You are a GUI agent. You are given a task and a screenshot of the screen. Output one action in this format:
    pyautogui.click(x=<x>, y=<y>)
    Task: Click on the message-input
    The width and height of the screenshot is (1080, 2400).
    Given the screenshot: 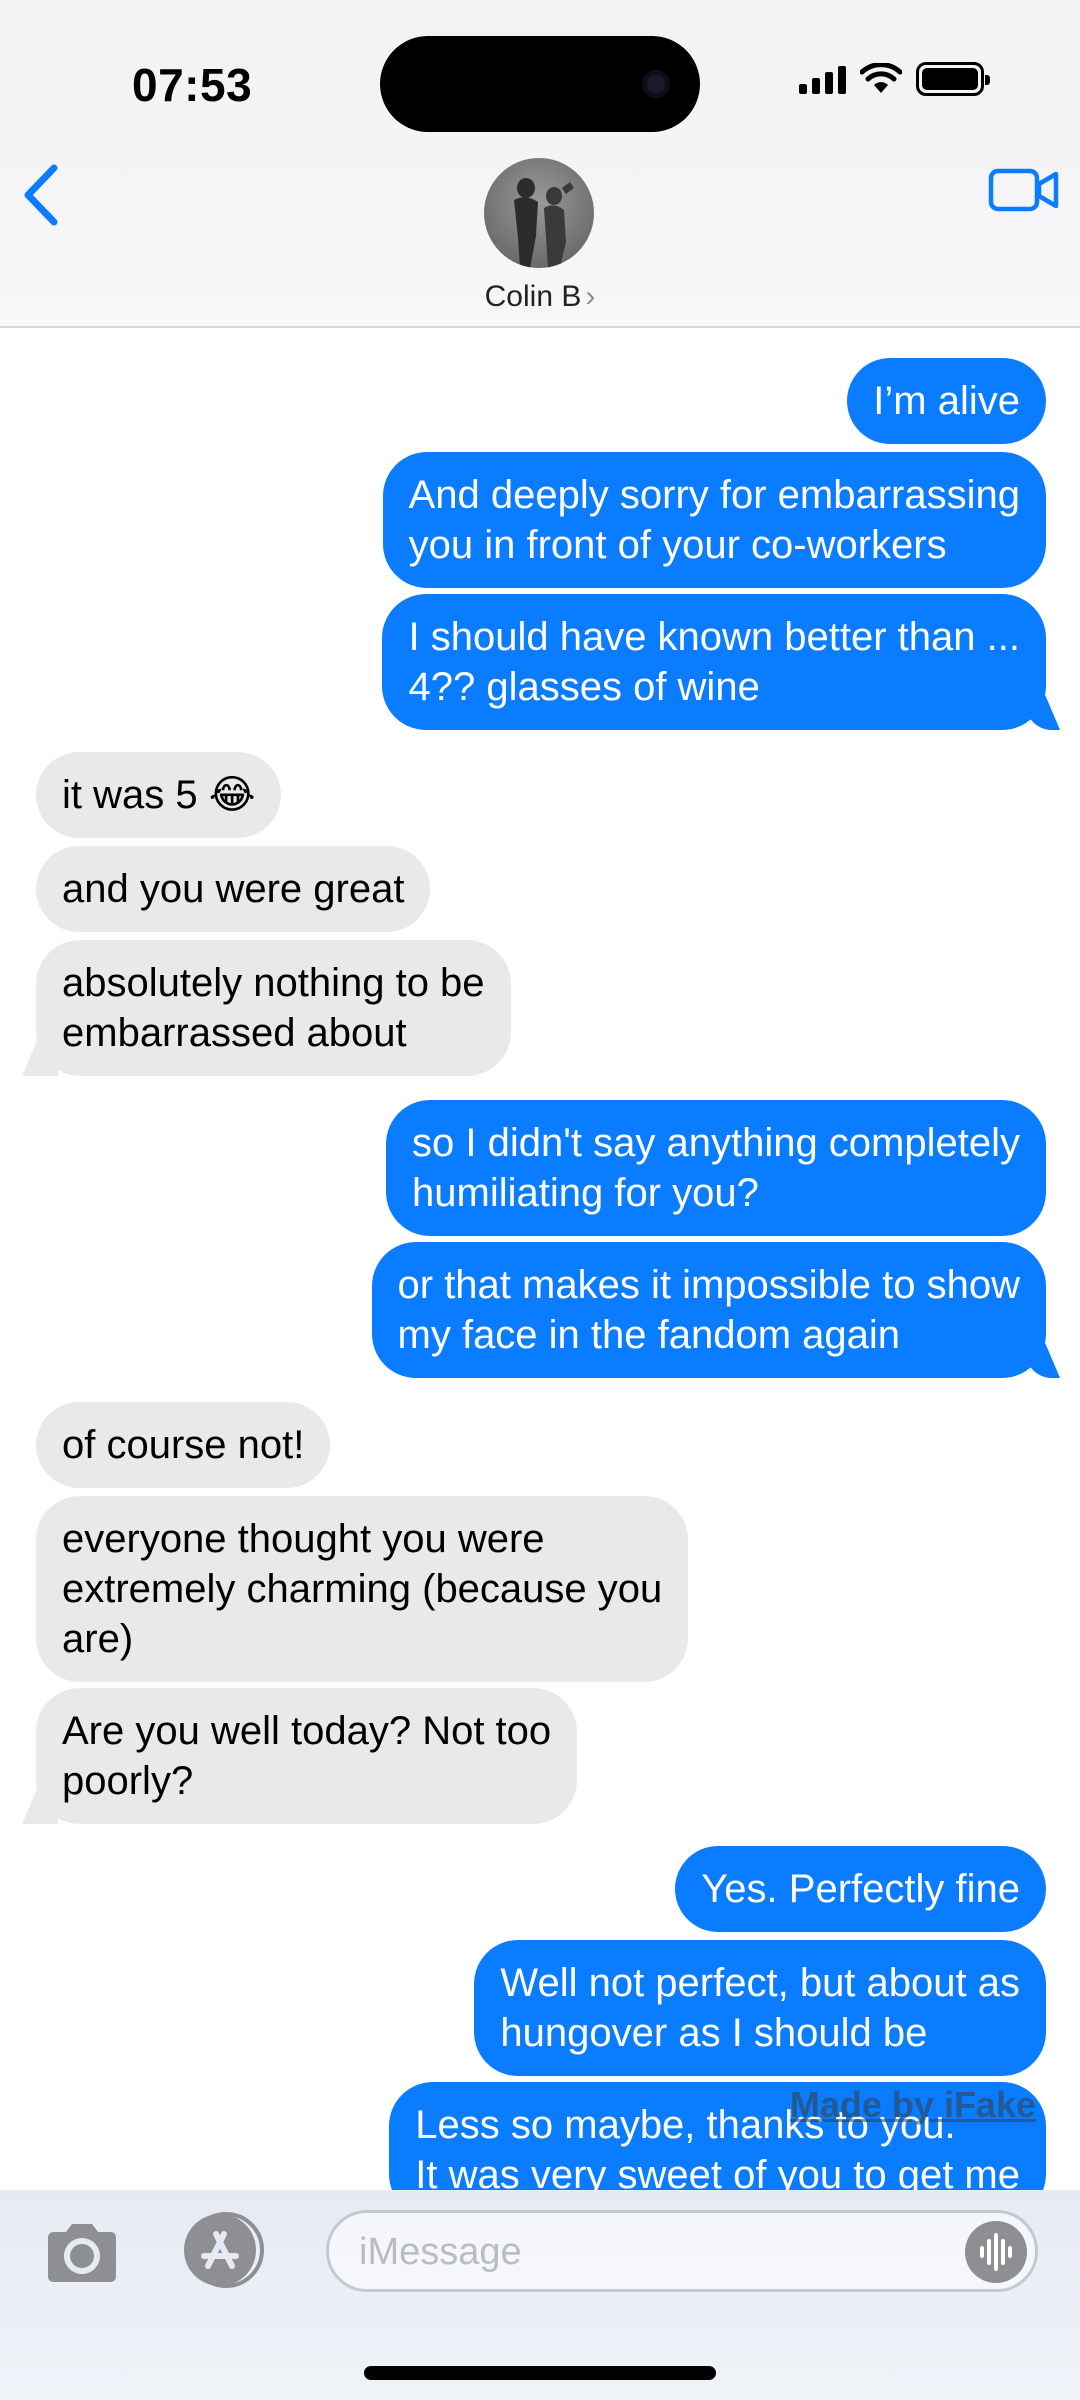 What is the action you would take?
    pyautogui.click(x=649, y=2252)
    